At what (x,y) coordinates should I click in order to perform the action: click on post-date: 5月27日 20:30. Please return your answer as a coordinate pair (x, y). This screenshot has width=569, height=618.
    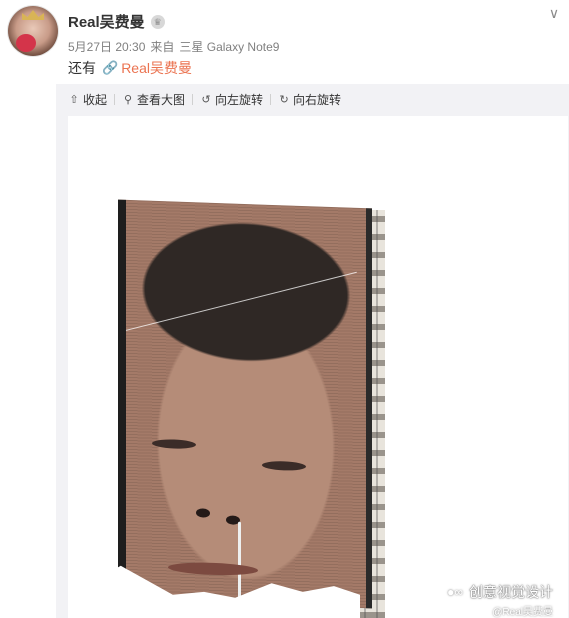
    Looking at the image, I should click on (106, 46).